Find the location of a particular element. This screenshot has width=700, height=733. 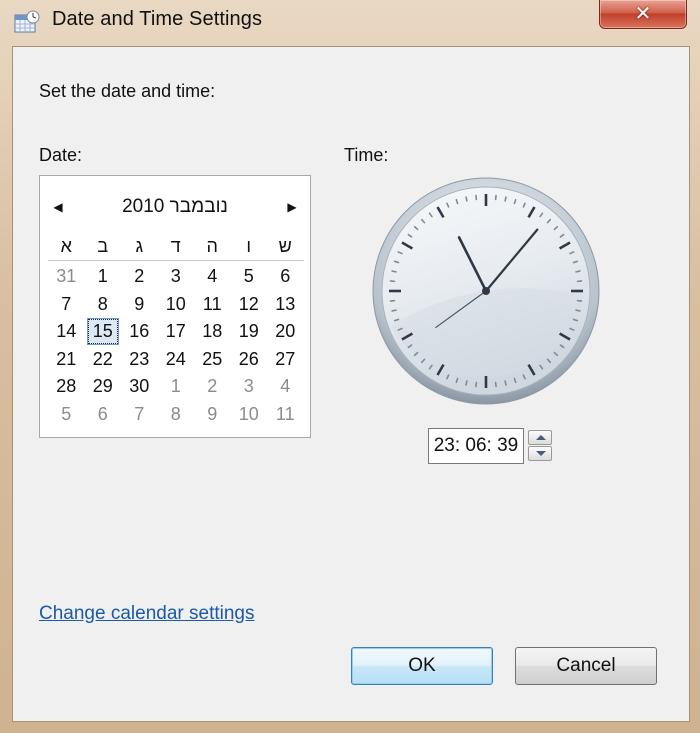

next-month-button: ▶ is located at coordinates (292, 207).